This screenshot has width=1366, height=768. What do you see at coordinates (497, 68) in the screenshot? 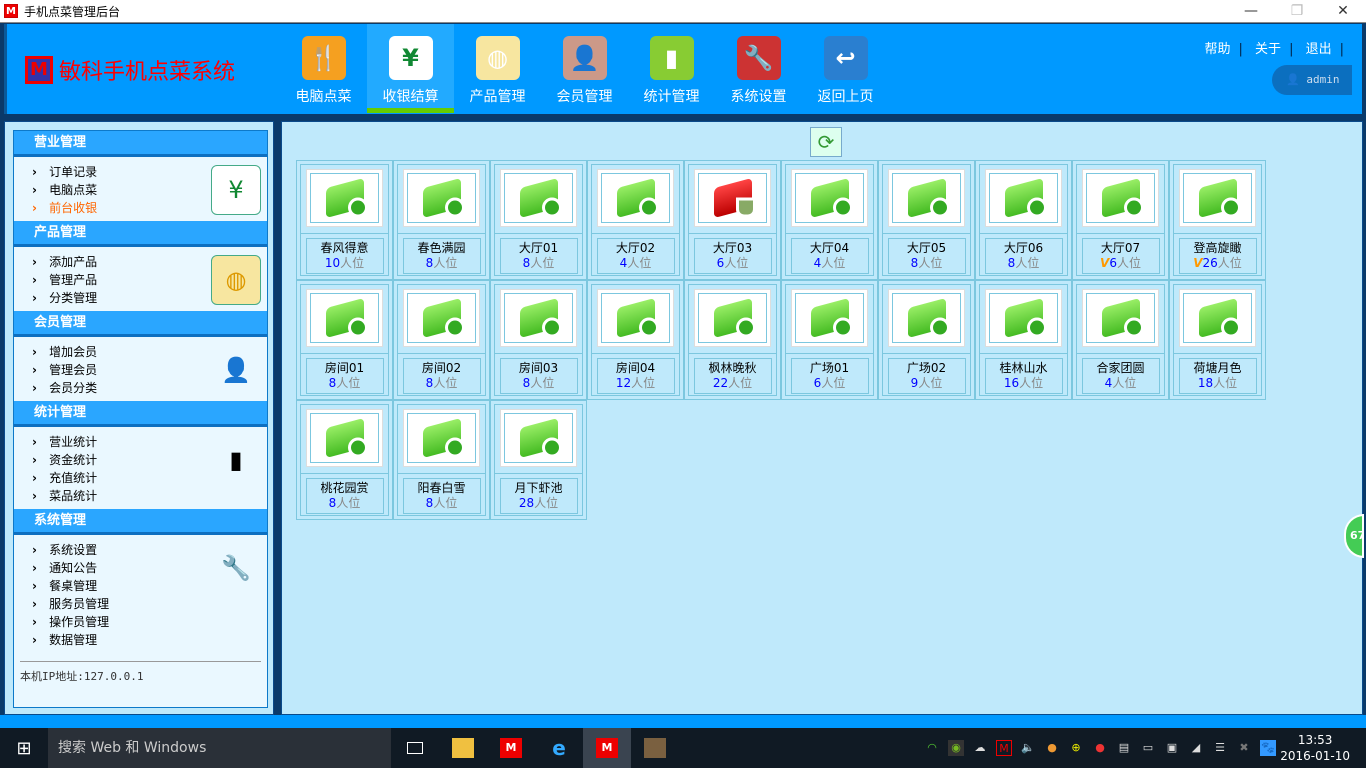
I see `nav-item-2: ◍ 产品管理` at bounding box center [497, 68].